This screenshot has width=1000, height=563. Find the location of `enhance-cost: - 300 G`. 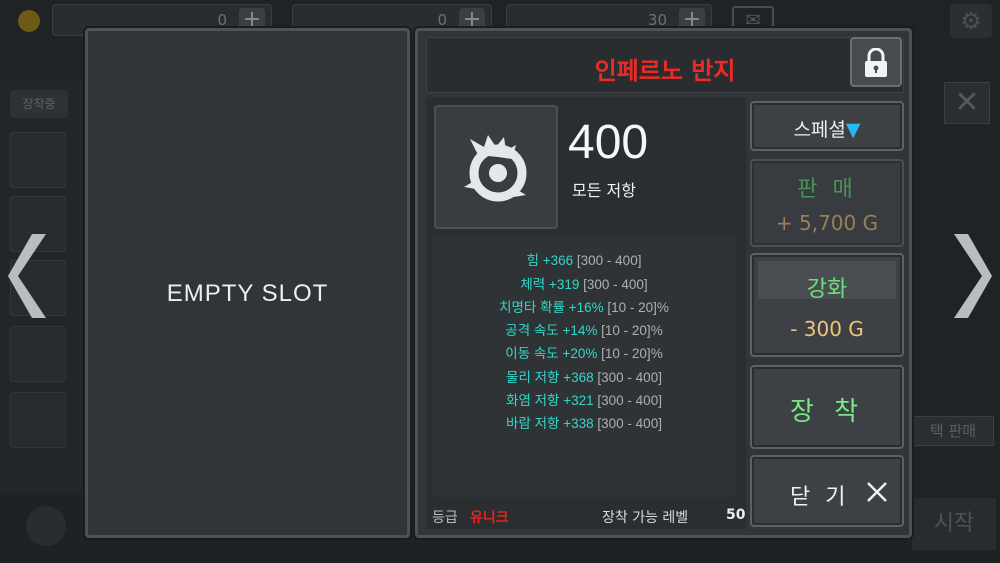

enhance-cost: - 300 G is located at coordinates (827, 329).